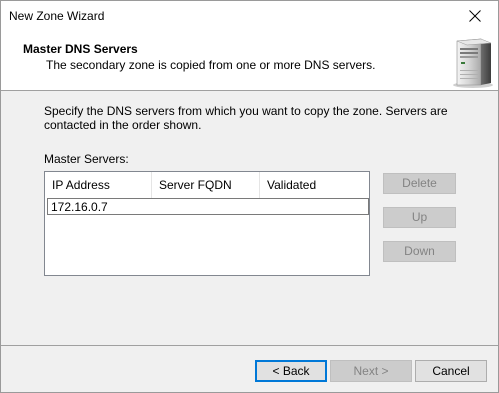 The image size is (499, 393). I want to click on column-header-ip-address: IP Address, so click(98, 185).